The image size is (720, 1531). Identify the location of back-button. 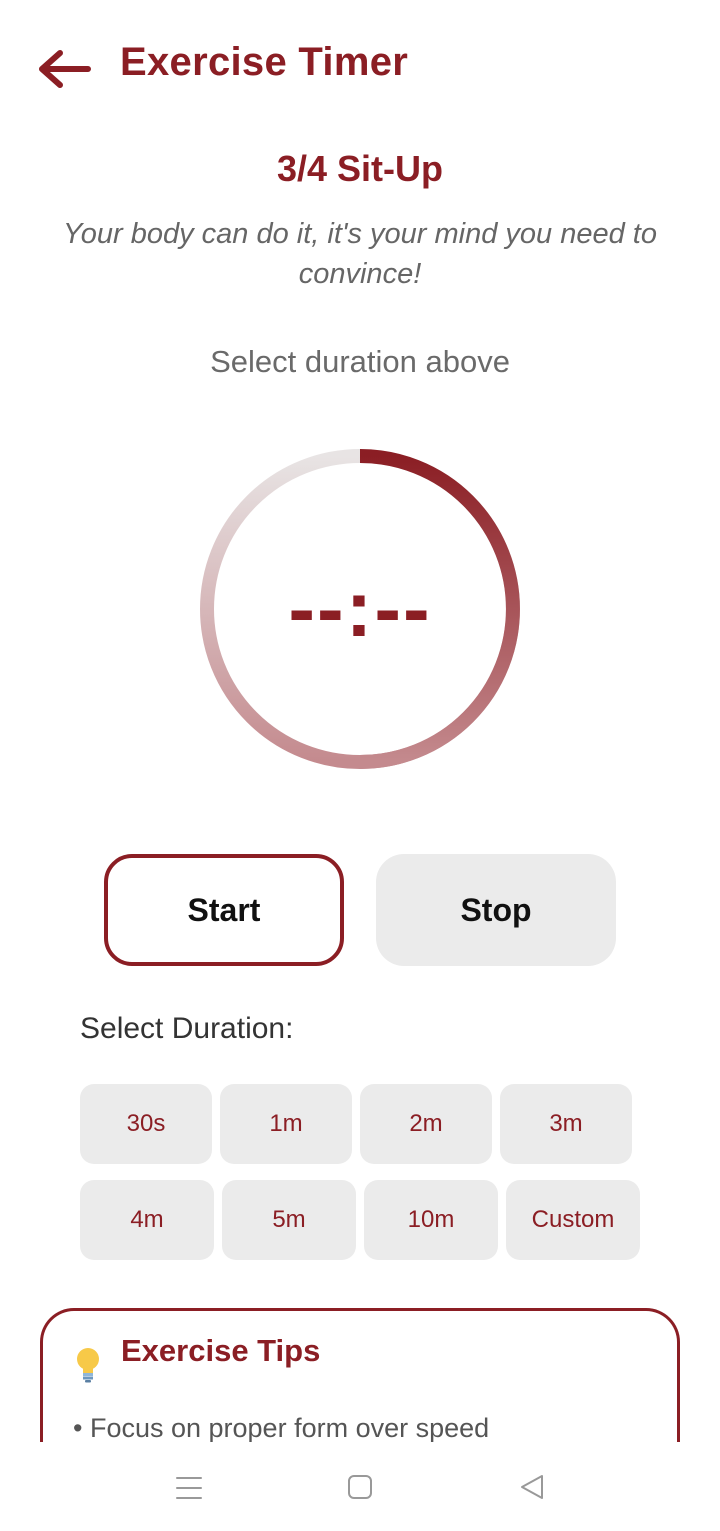
(66, 69).